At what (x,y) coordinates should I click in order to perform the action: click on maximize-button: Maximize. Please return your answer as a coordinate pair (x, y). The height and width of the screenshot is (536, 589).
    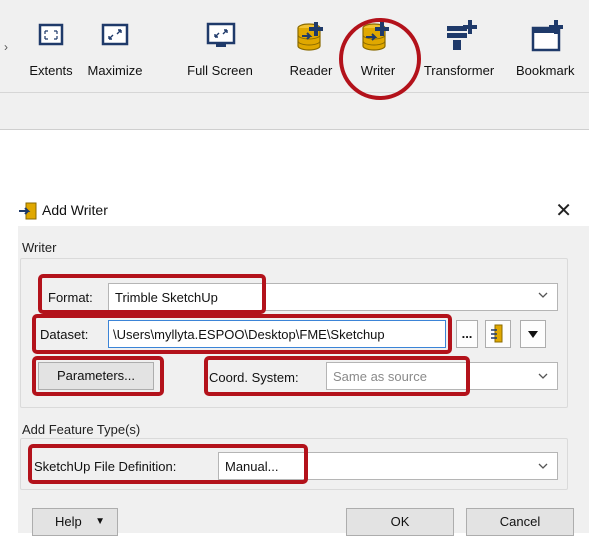
    Looking at the image, I should click on (115, 50).